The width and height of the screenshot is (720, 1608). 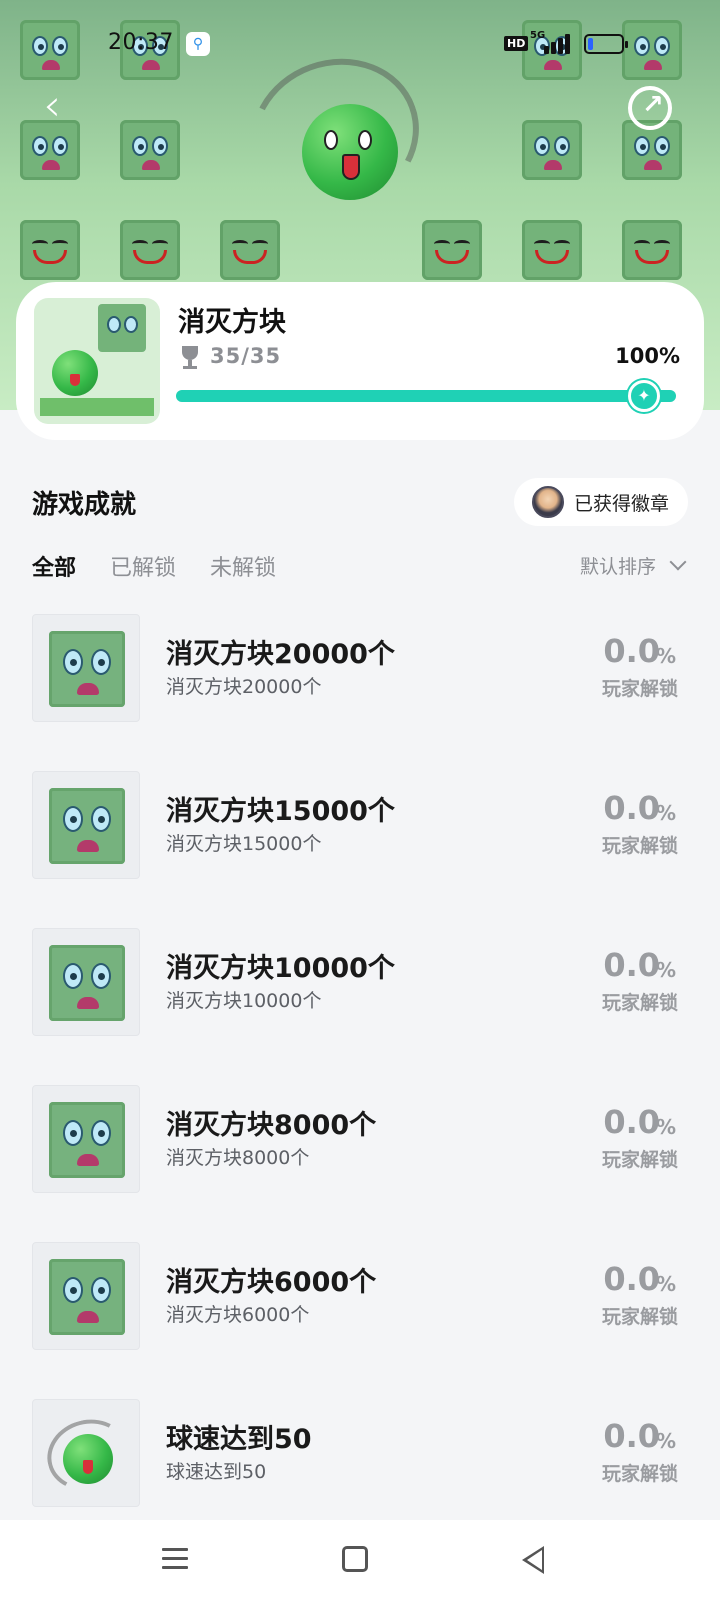 I want to click on status-time: 20:37, so click(x=141, y=42).